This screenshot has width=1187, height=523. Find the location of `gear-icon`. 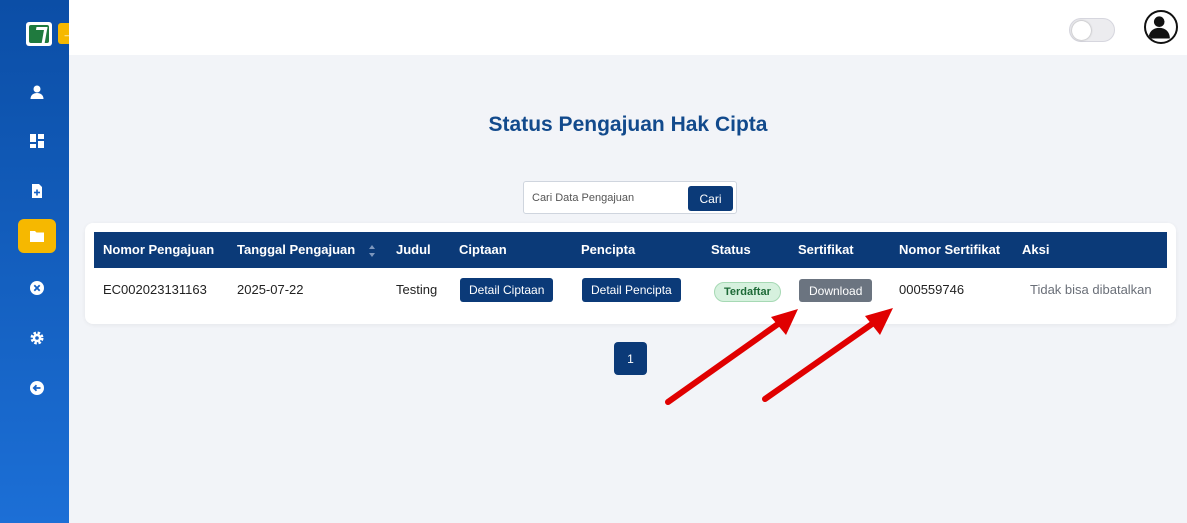

gear-icon is located at coordinates (37, 338).